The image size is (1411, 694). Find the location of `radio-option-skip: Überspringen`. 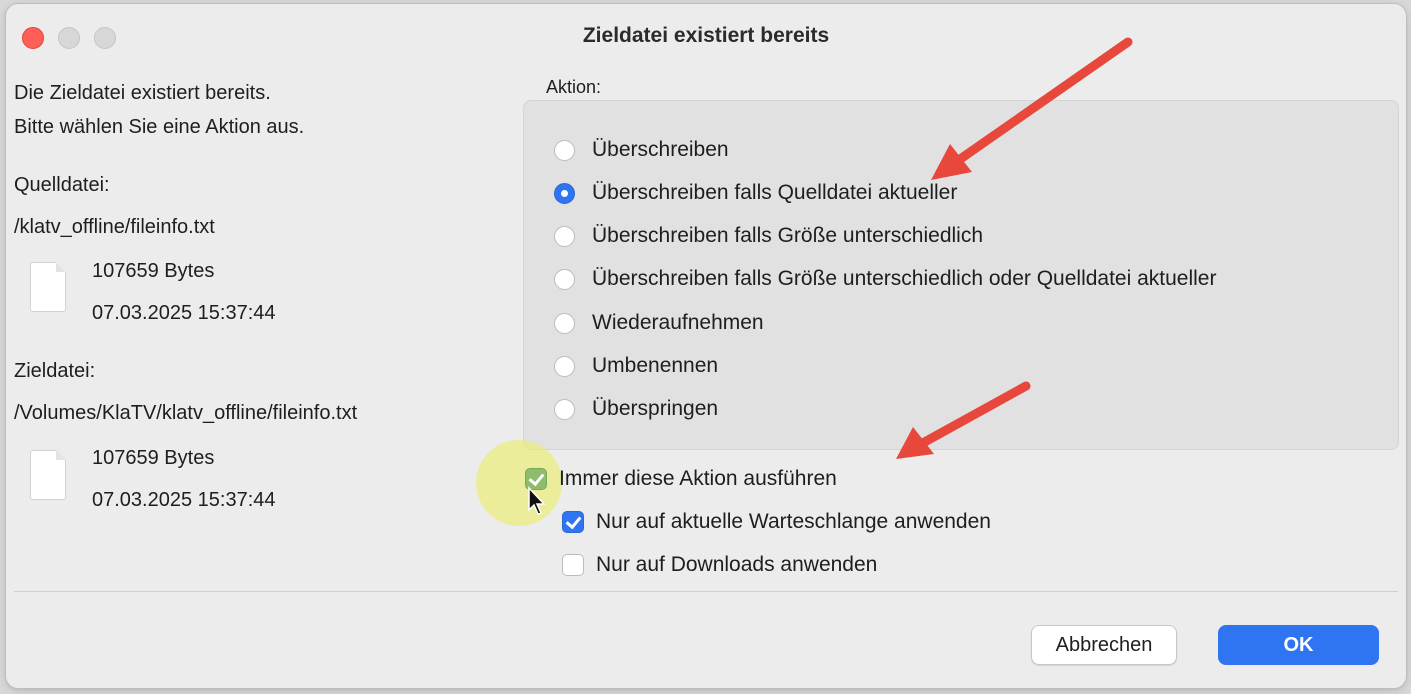

radio-option-skip: Überspringen is located at coordinates (636, 409).